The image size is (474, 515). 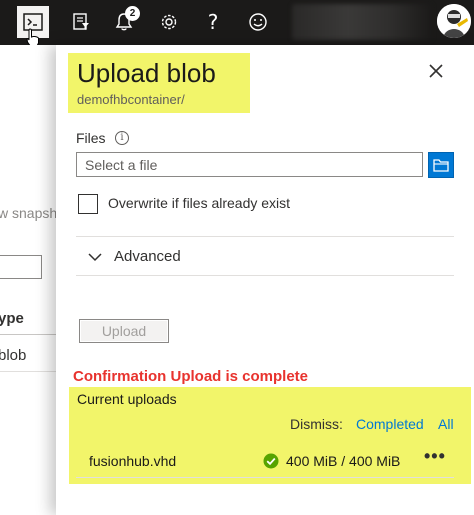 What do you see at coordinates (436, 71) in the screenshot?
I see `close-icon` at bounding box center [436, 71].